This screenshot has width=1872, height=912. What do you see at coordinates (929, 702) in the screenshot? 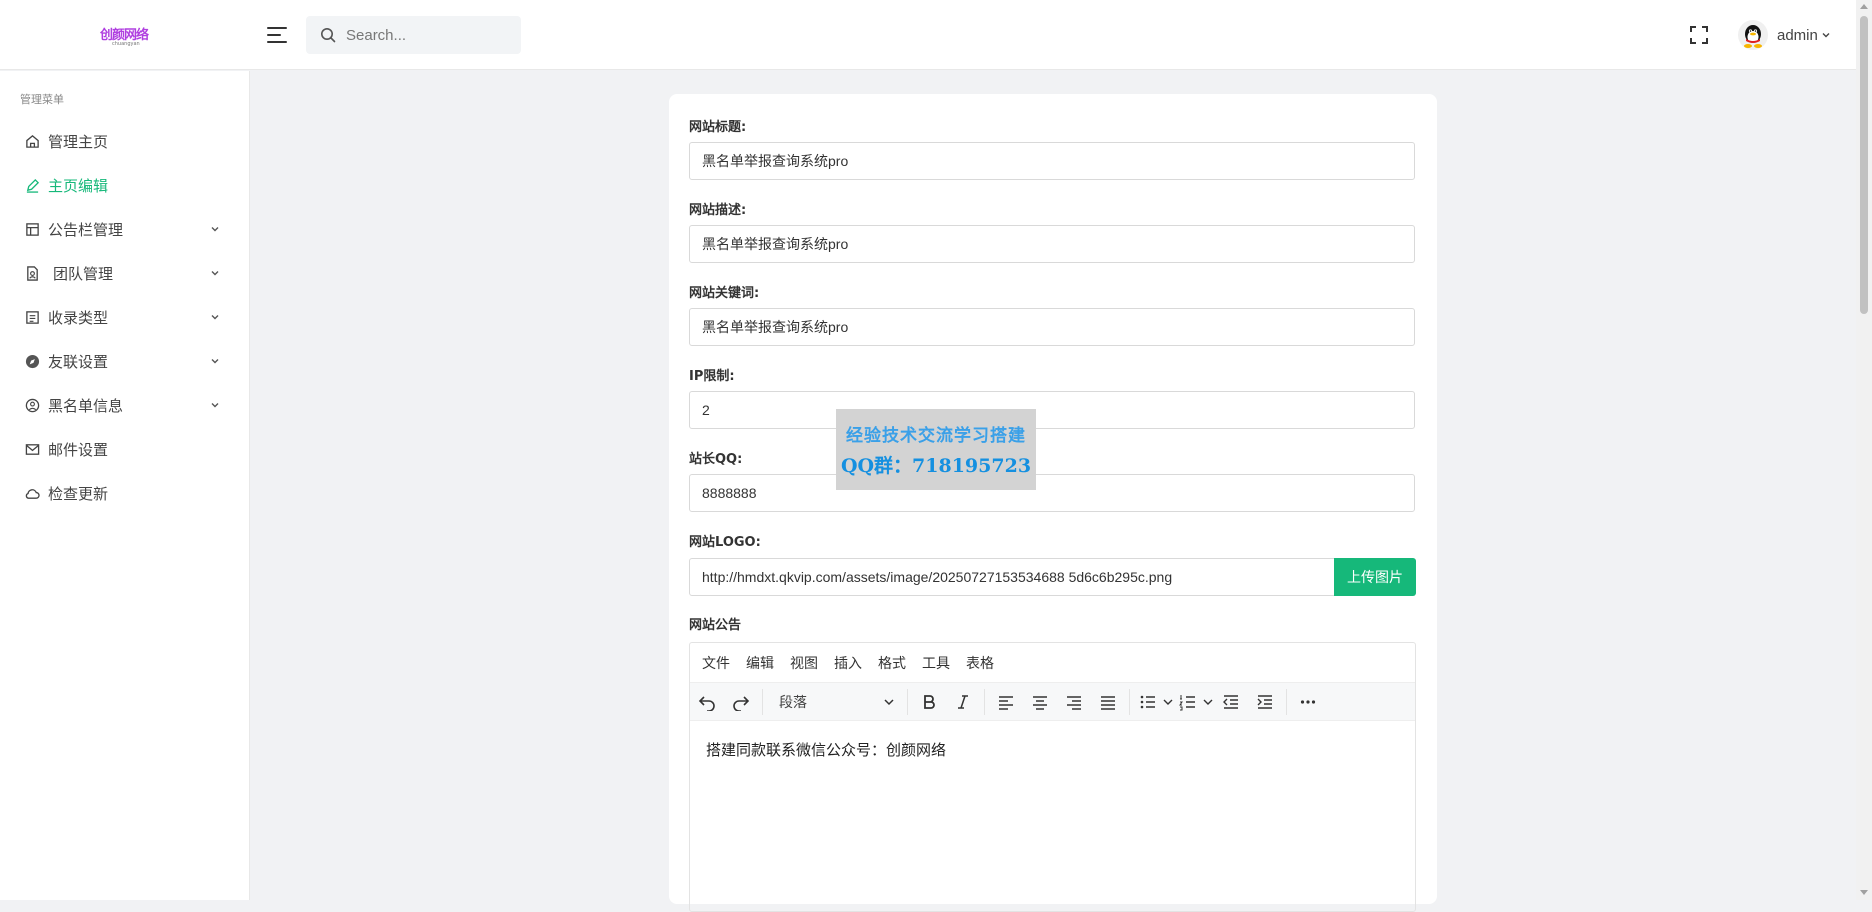
I see `bold-icon` at bounding box center [929, 702].